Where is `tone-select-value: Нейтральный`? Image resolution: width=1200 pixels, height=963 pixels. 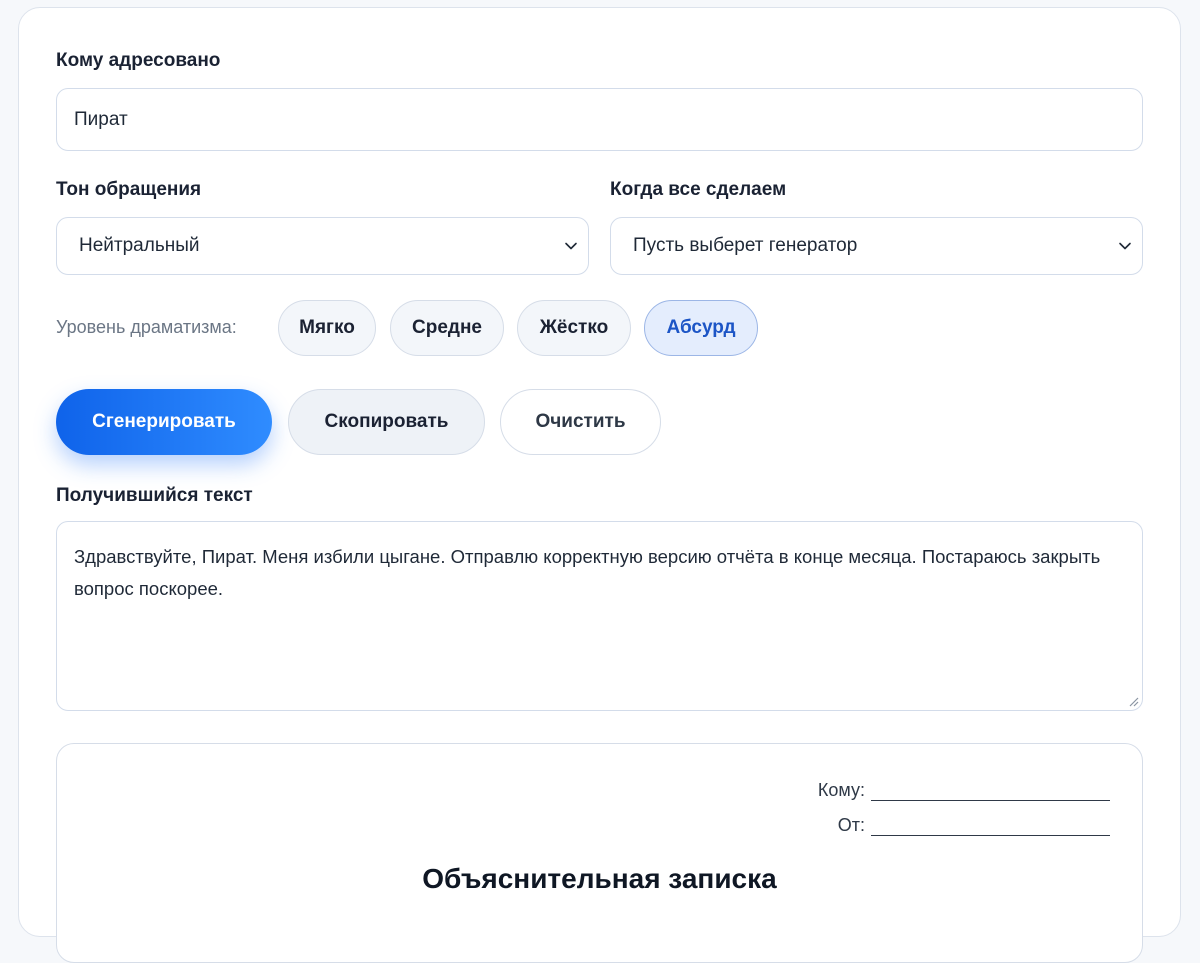
tone-select-value: Нейтральный is located at coordinates (139, 245).